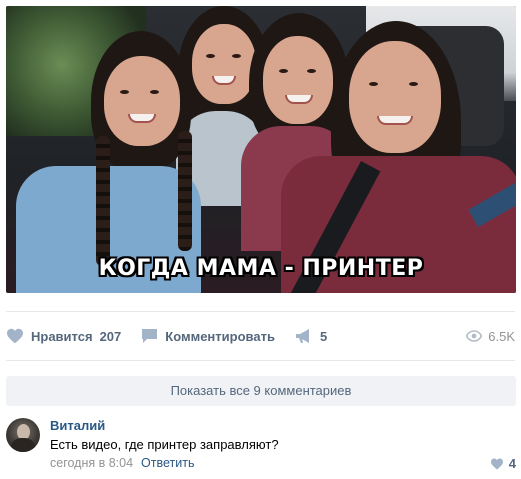 This screenshot has width=521, height=479. Describe the element at coordinates (261, 391) in the screenshot. I see `show-all-comments-button: Показать все 9 комментариев` at that location.